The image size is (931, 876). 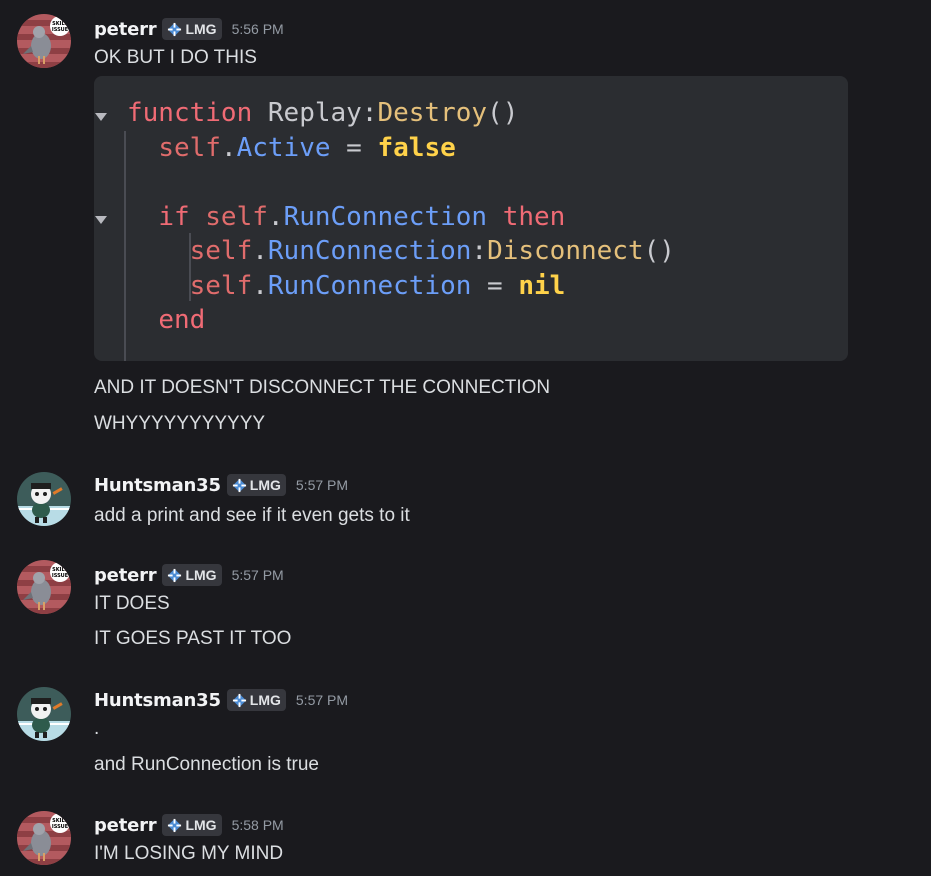 I want to click on message-header: peterr LMG 5:56 PM, so click(x=189, y=29).